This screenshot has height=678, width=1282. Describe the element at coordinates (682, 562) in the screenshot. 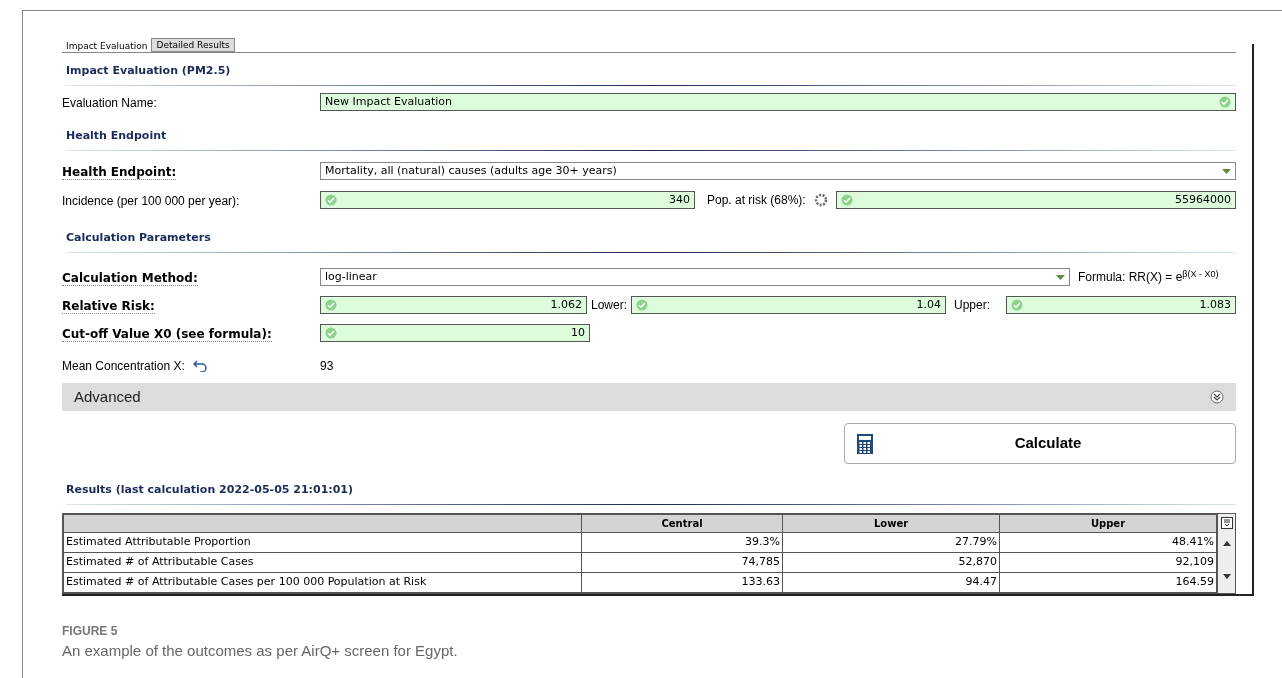

I see `table-cell: 74,785` at that location.